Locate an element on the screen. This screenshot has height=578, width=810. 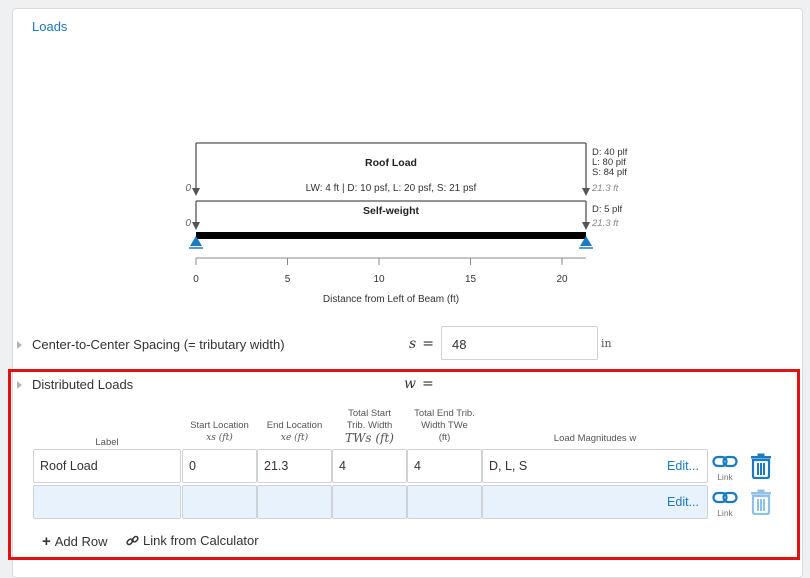
axis-tick-15: 15 is located at coordinates (471, 279).